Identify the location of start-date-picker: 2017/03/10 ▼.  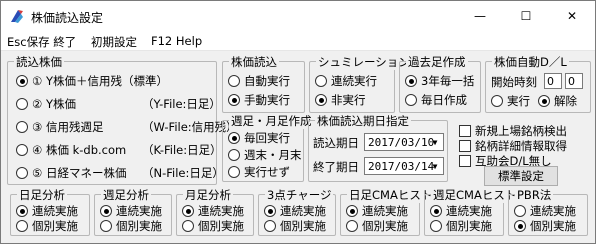
(404, 142).